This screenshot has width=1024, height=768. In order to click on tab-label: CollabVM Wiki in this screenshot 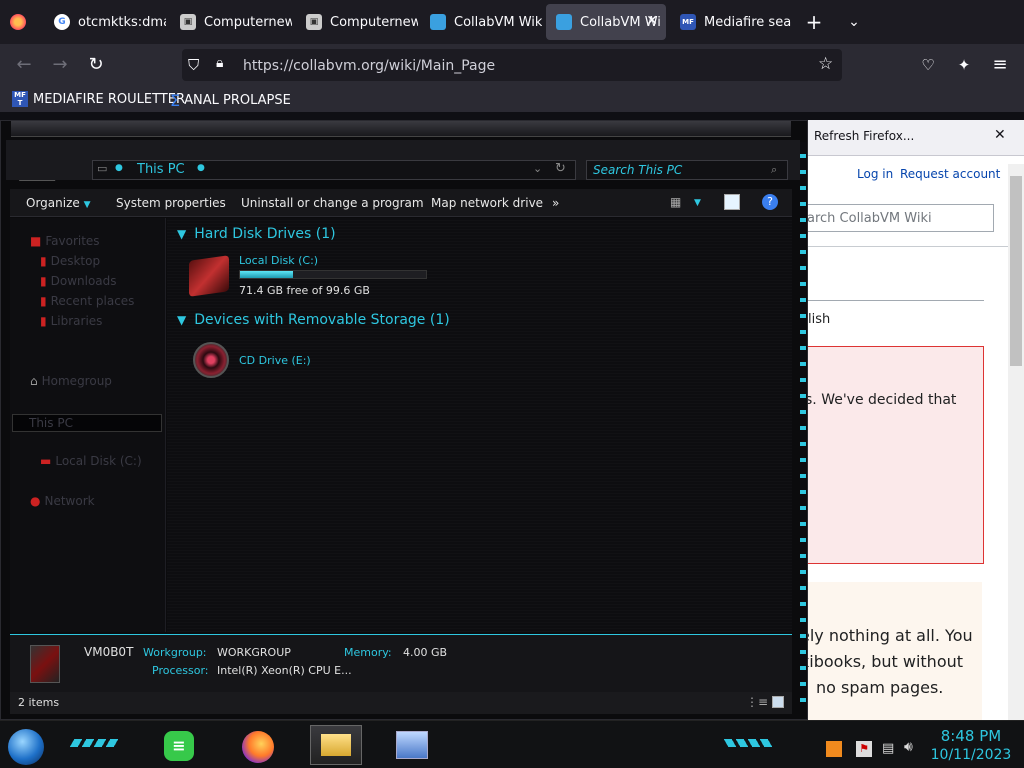, I will do `click(498, 22)`.